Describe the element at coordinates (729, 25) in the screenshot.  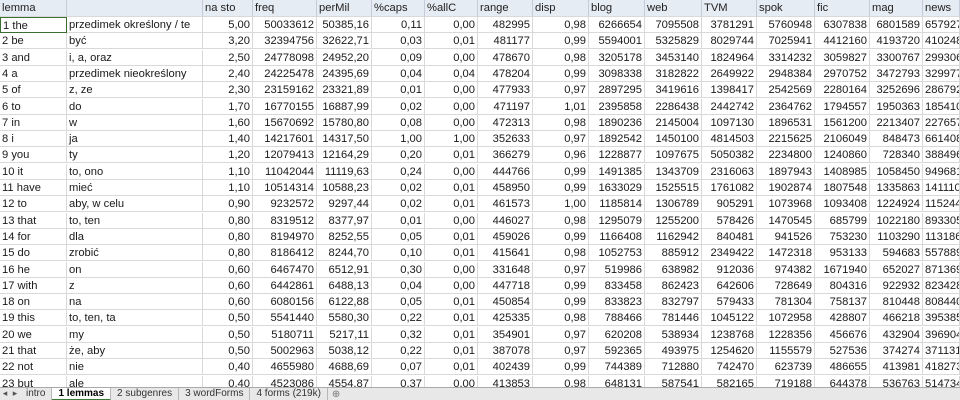
I see `cell-tvm: 3781291` at that location.